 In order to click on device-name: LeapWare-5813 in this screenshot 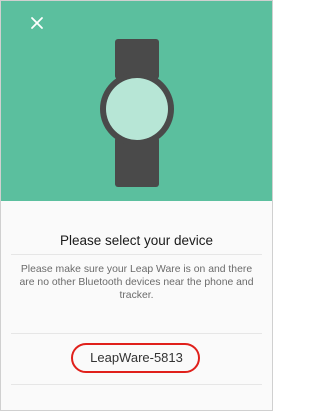, I will do `click(136, 357)`.